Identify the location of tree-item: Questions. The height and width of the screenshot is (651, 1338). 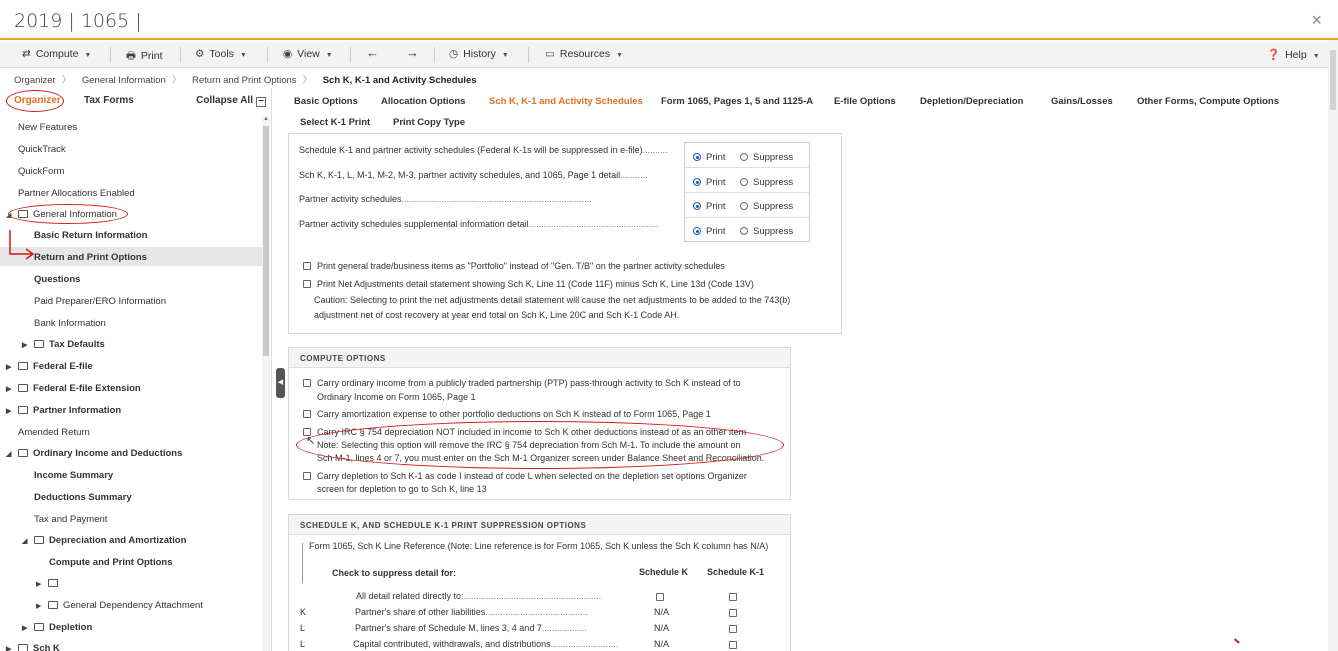
(57, 284).